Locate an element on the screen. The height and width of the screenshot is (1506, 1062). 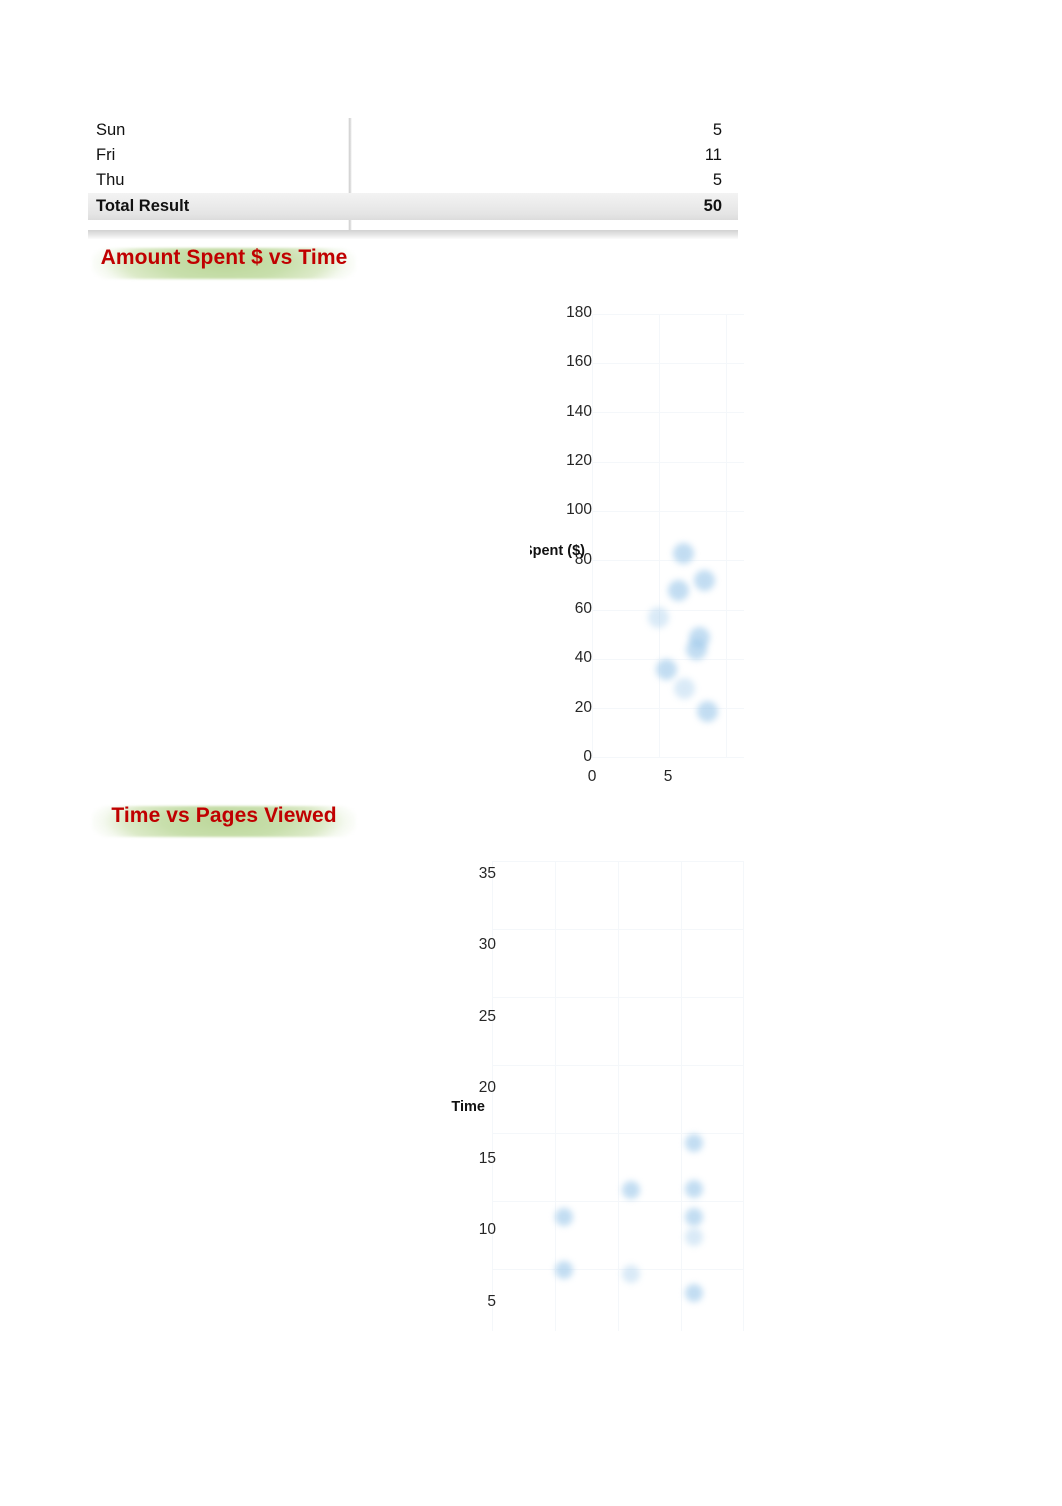
y-axis-tick-label: 35 is located at coordinates (487, 874).